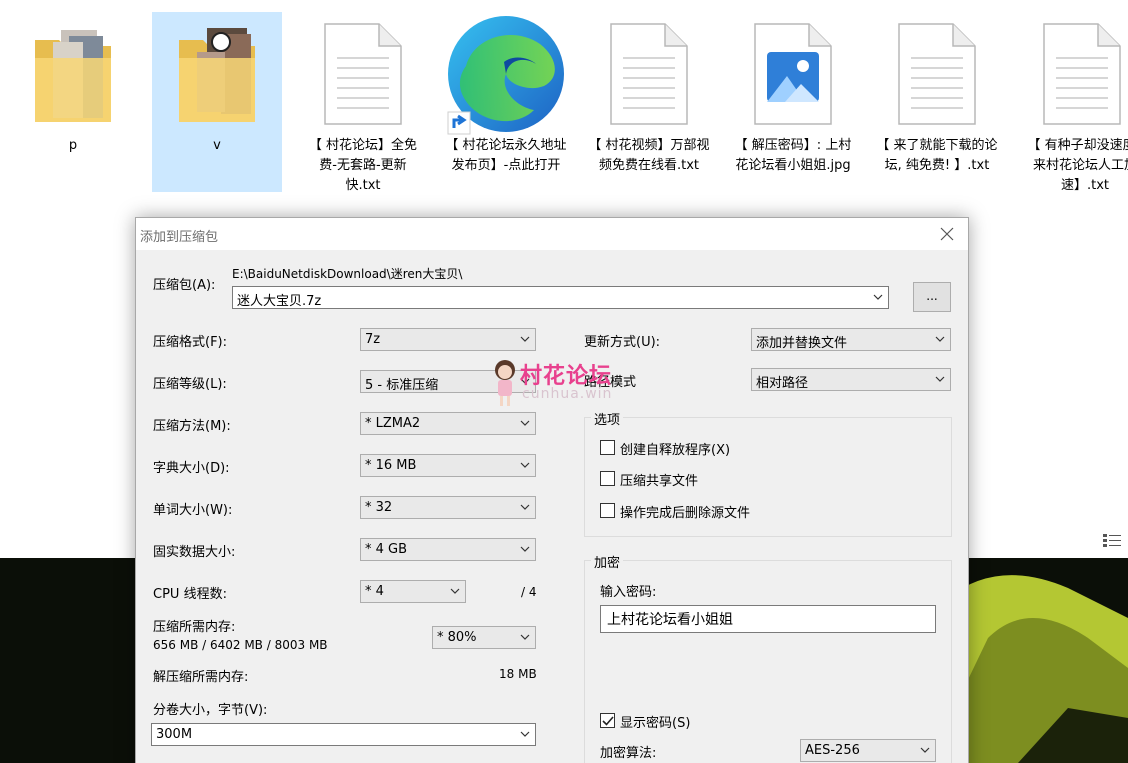 The image size is (1128, 763). Describe the element at coordinates (659, 481) in the screenshot. I see `shared-files-label: 压缩共享文件` at that location.